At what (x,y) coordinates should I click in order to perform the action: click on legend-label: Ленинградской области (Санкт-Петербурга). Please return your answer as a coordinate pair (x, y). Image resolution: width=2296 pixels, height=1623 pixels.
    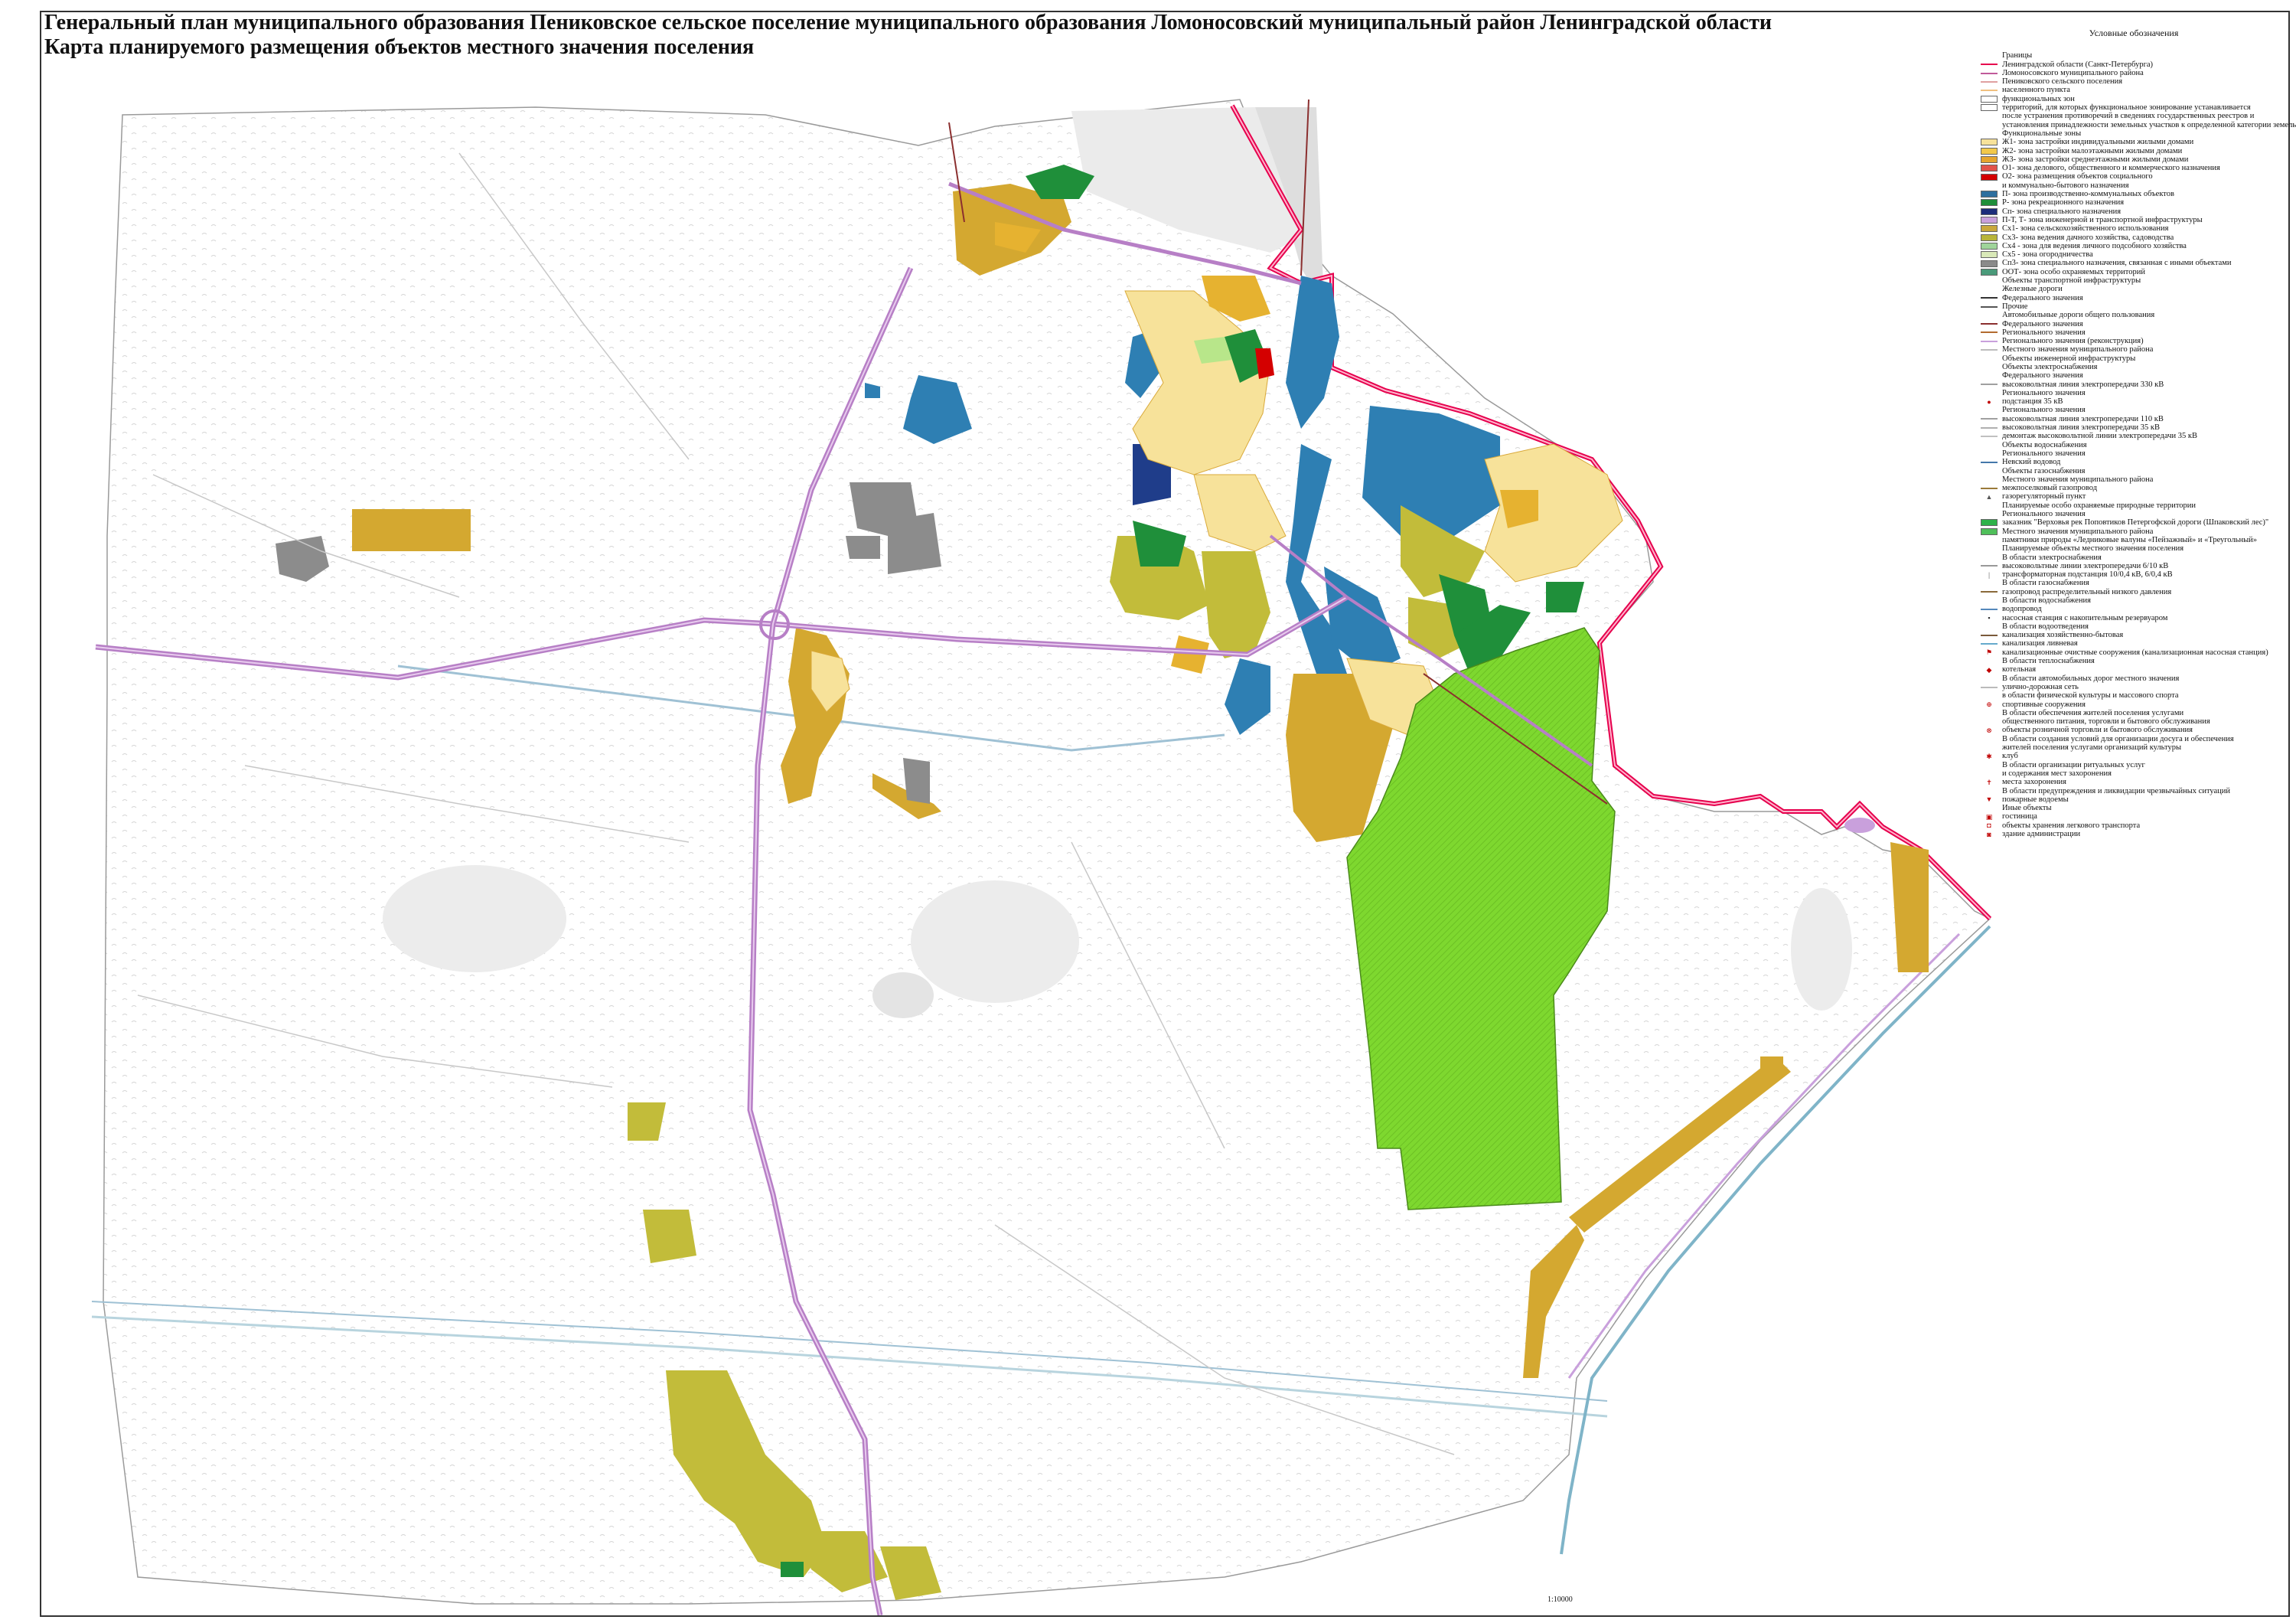
    Looking at the image, I should click on (2078, 64).